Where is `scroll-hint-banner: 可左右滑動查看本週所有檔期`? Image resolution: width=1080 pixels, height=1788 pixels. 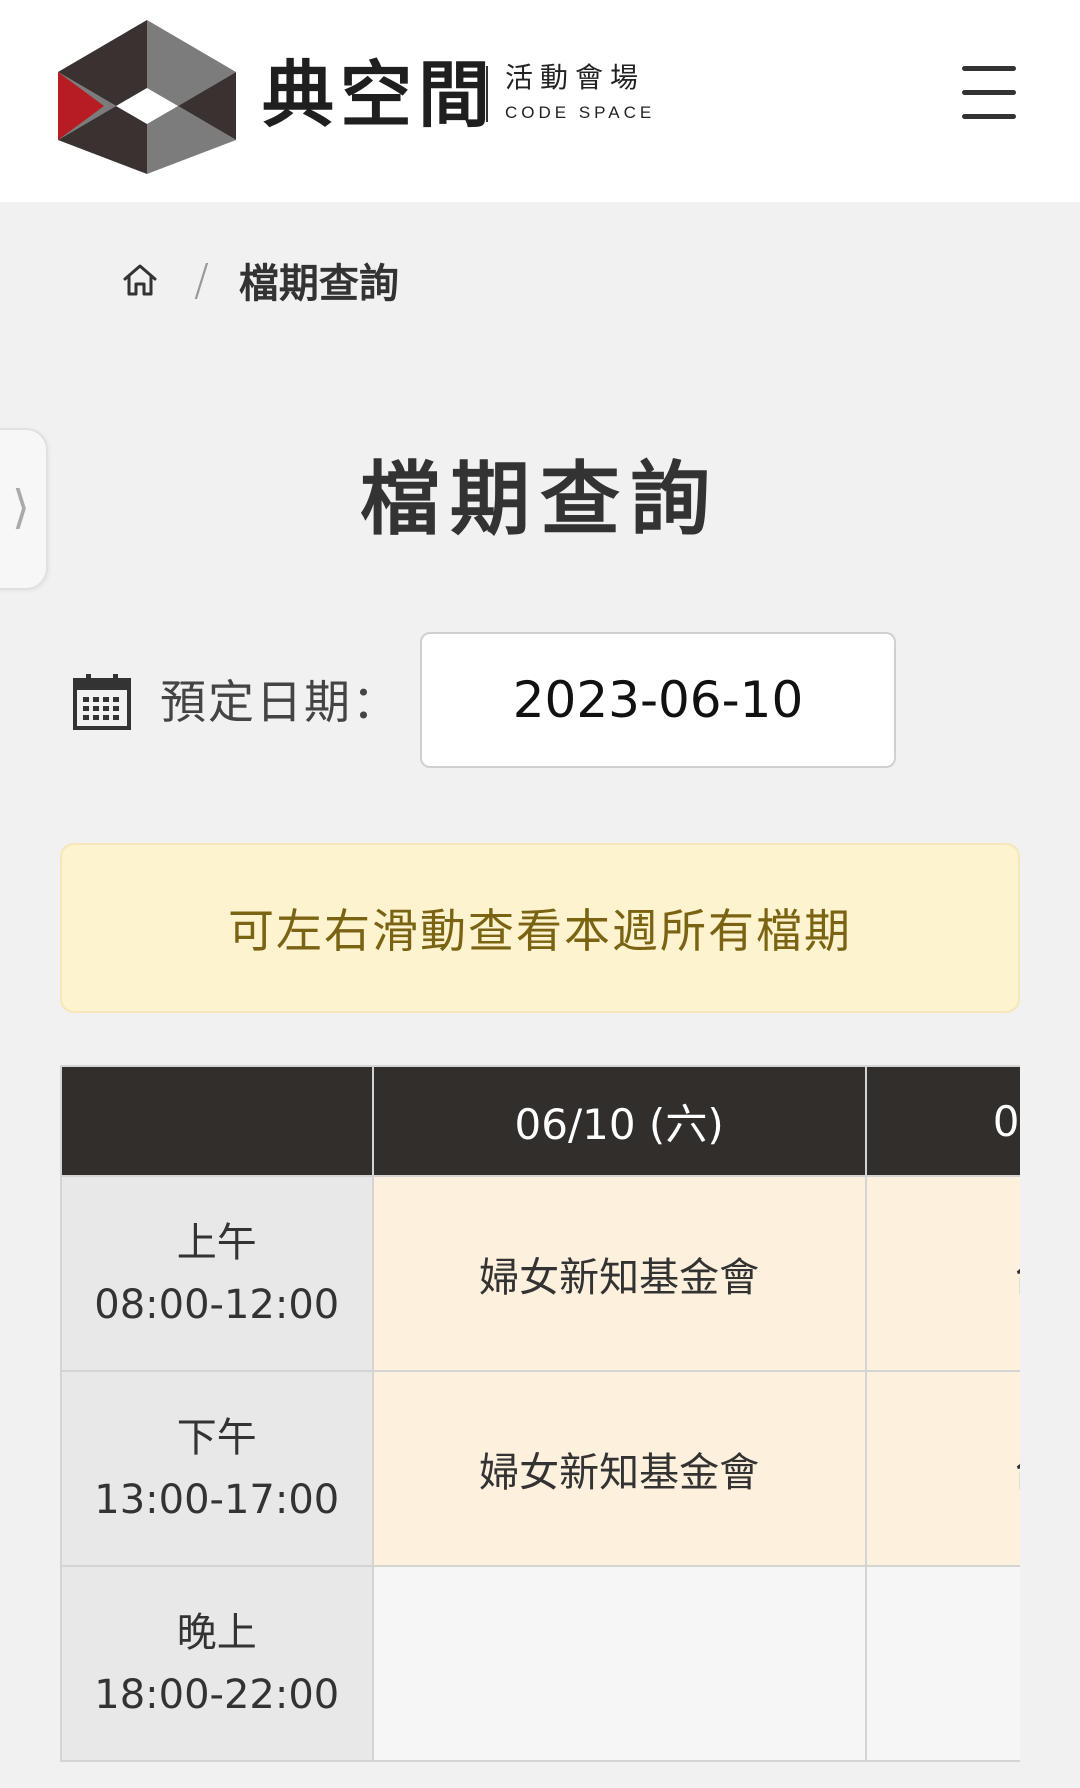 scroll-hint-banner: 可左右滑動查看本週所有檔期 is located at coordinates (540, 928).